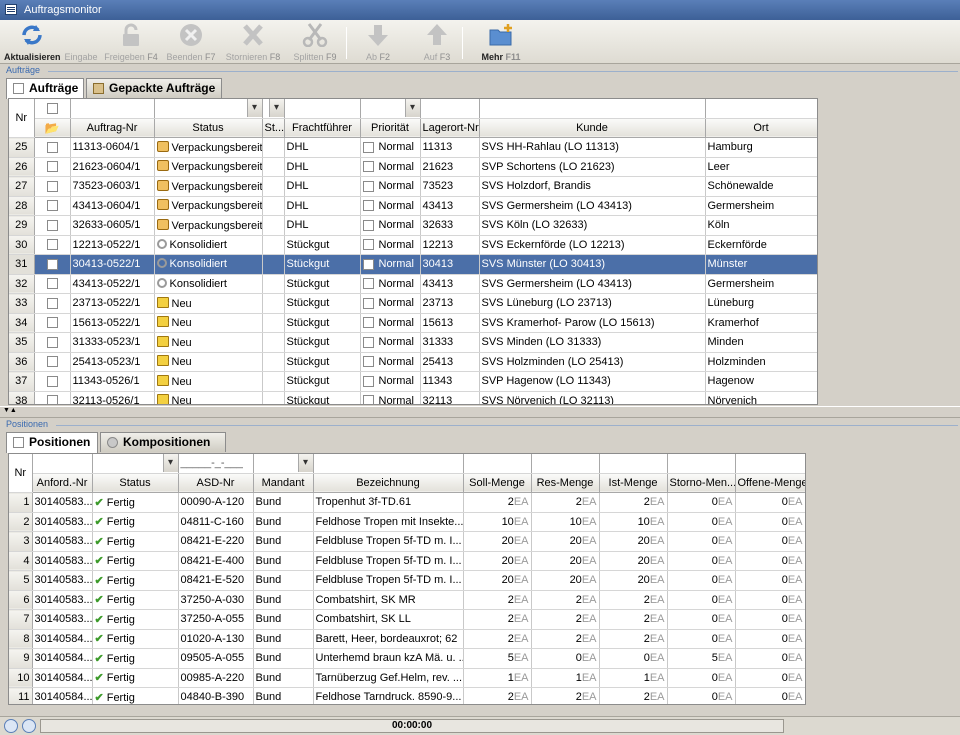 The image size is (960, 735). What do you see at coordinates (154, 88) in the screenshot?
I see `tab-packed-orders: Gepackte Aufträge` at bounding box center [154, 88].